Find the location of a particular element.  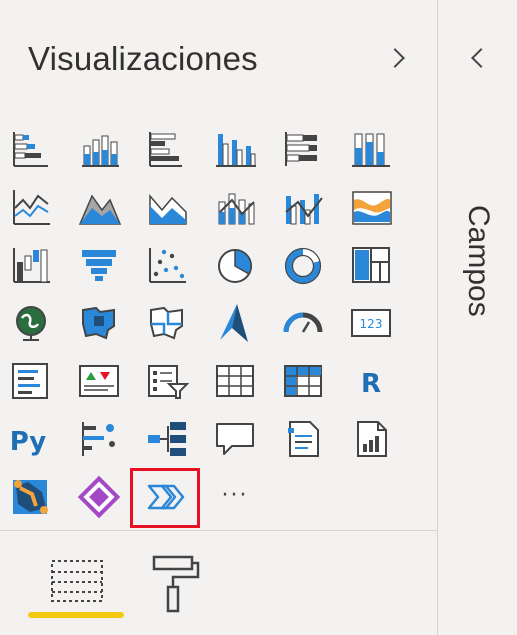

decomposition-tree-icon is located at coordinates (167, 439).